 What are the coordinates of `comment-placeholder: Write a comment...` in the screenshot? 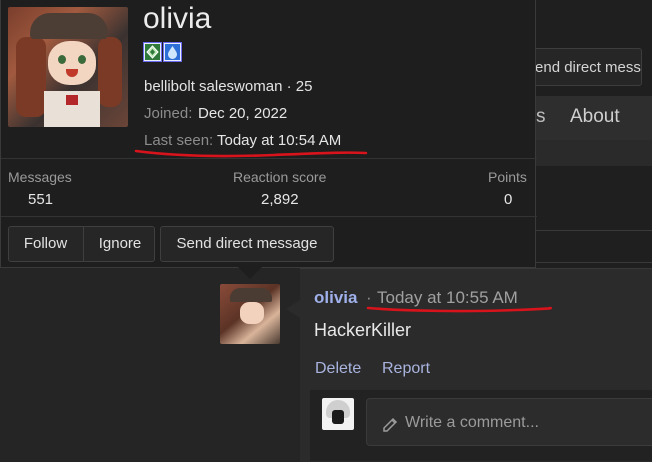 It's located at (472, 422).